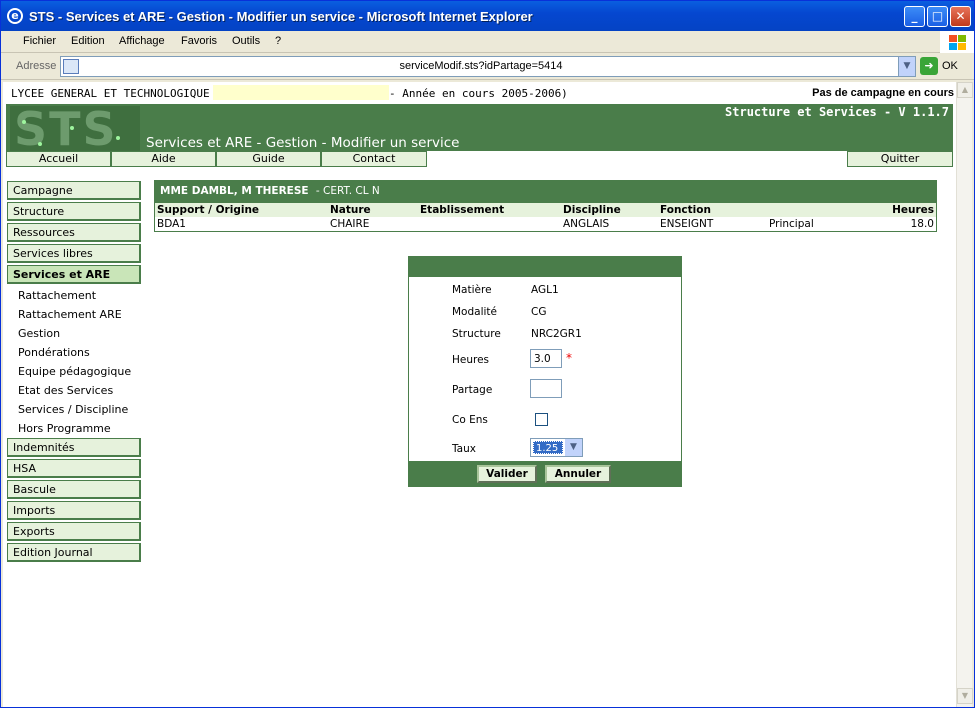  I want to click on partage-label: Partage, so click(472, 390).